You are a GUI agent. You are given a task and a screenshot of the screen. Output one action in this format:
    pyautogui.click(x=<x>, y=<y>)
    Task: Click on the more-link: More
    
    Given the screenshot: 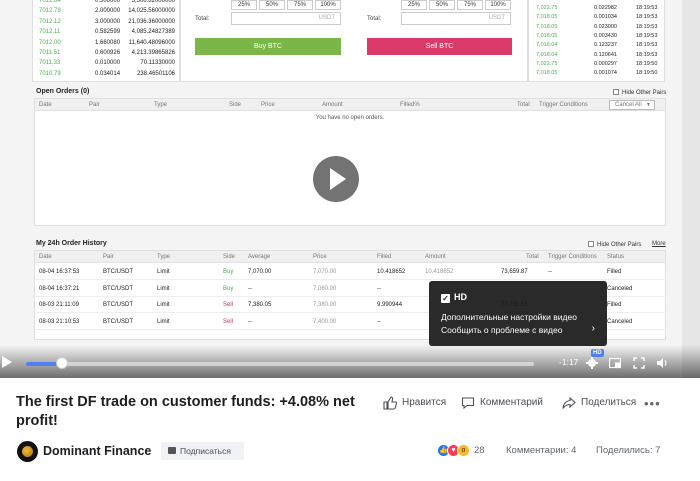 What is the action you would take?
    pyautogui.click(x=659, y=244)
    